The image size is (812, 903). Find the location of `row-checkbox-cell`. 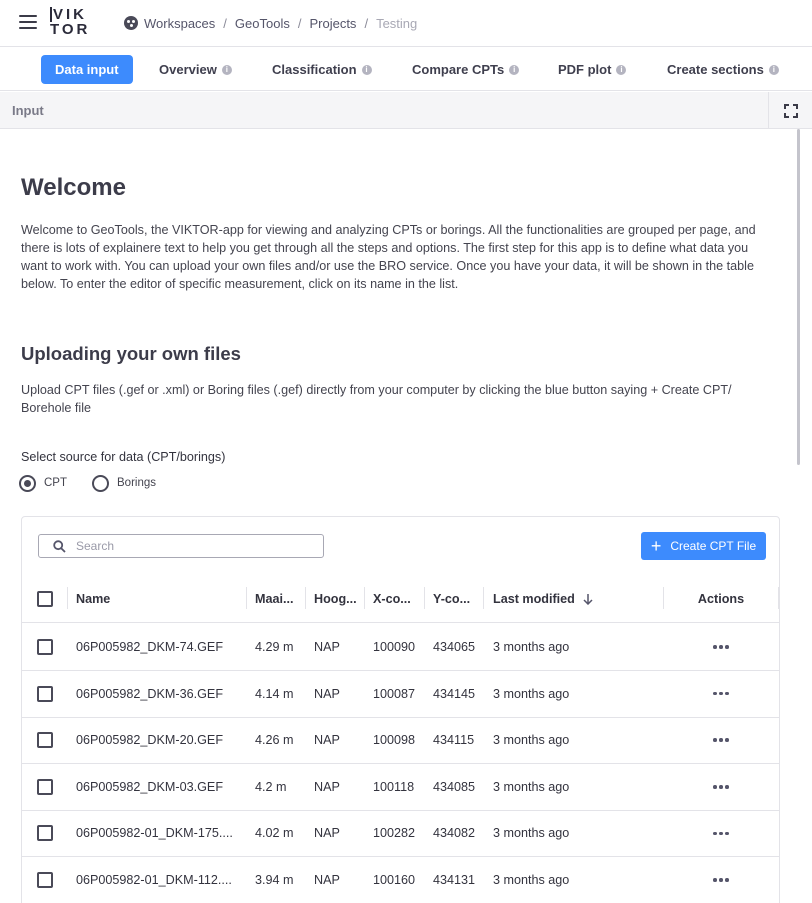

row-checkbox-cell is located at coordinates (45, 833).